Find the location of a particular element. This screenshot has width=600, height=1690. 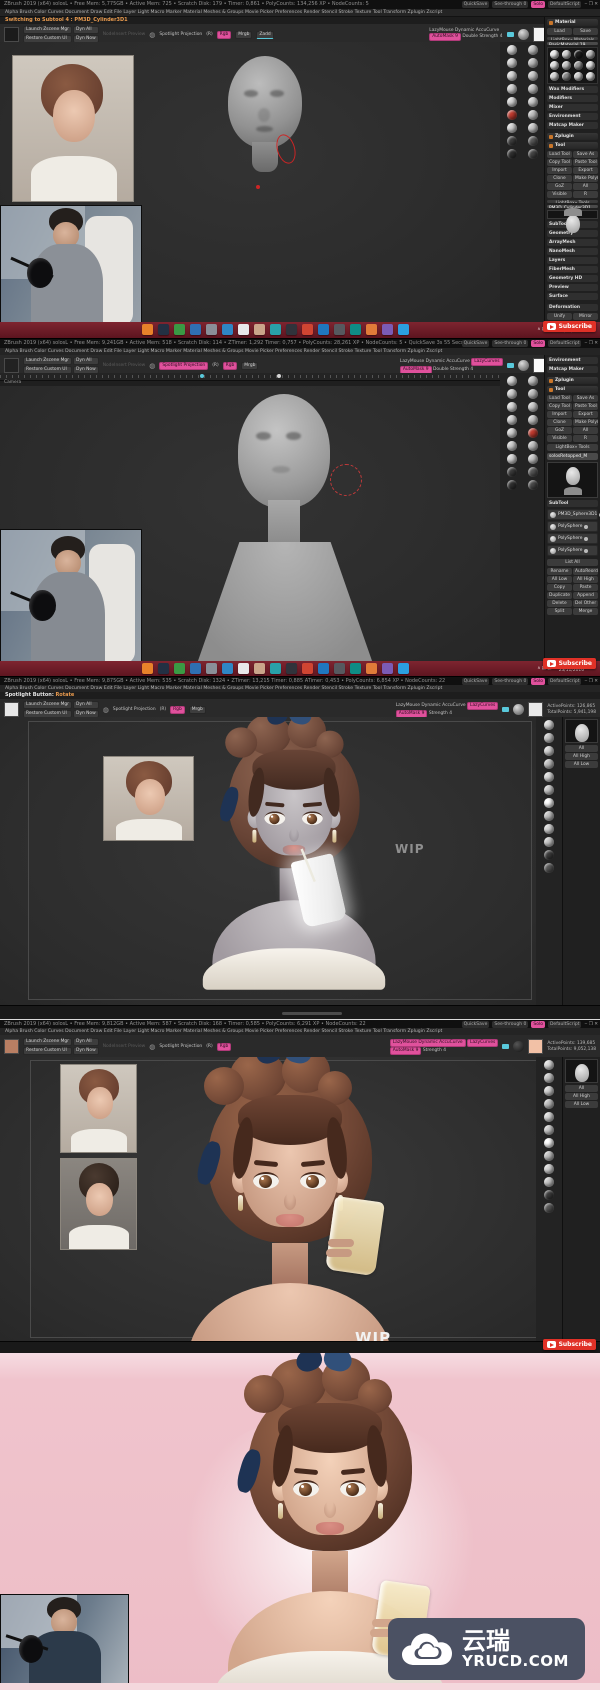

tool-section-header: Surface is located at coordinates (572, 296).